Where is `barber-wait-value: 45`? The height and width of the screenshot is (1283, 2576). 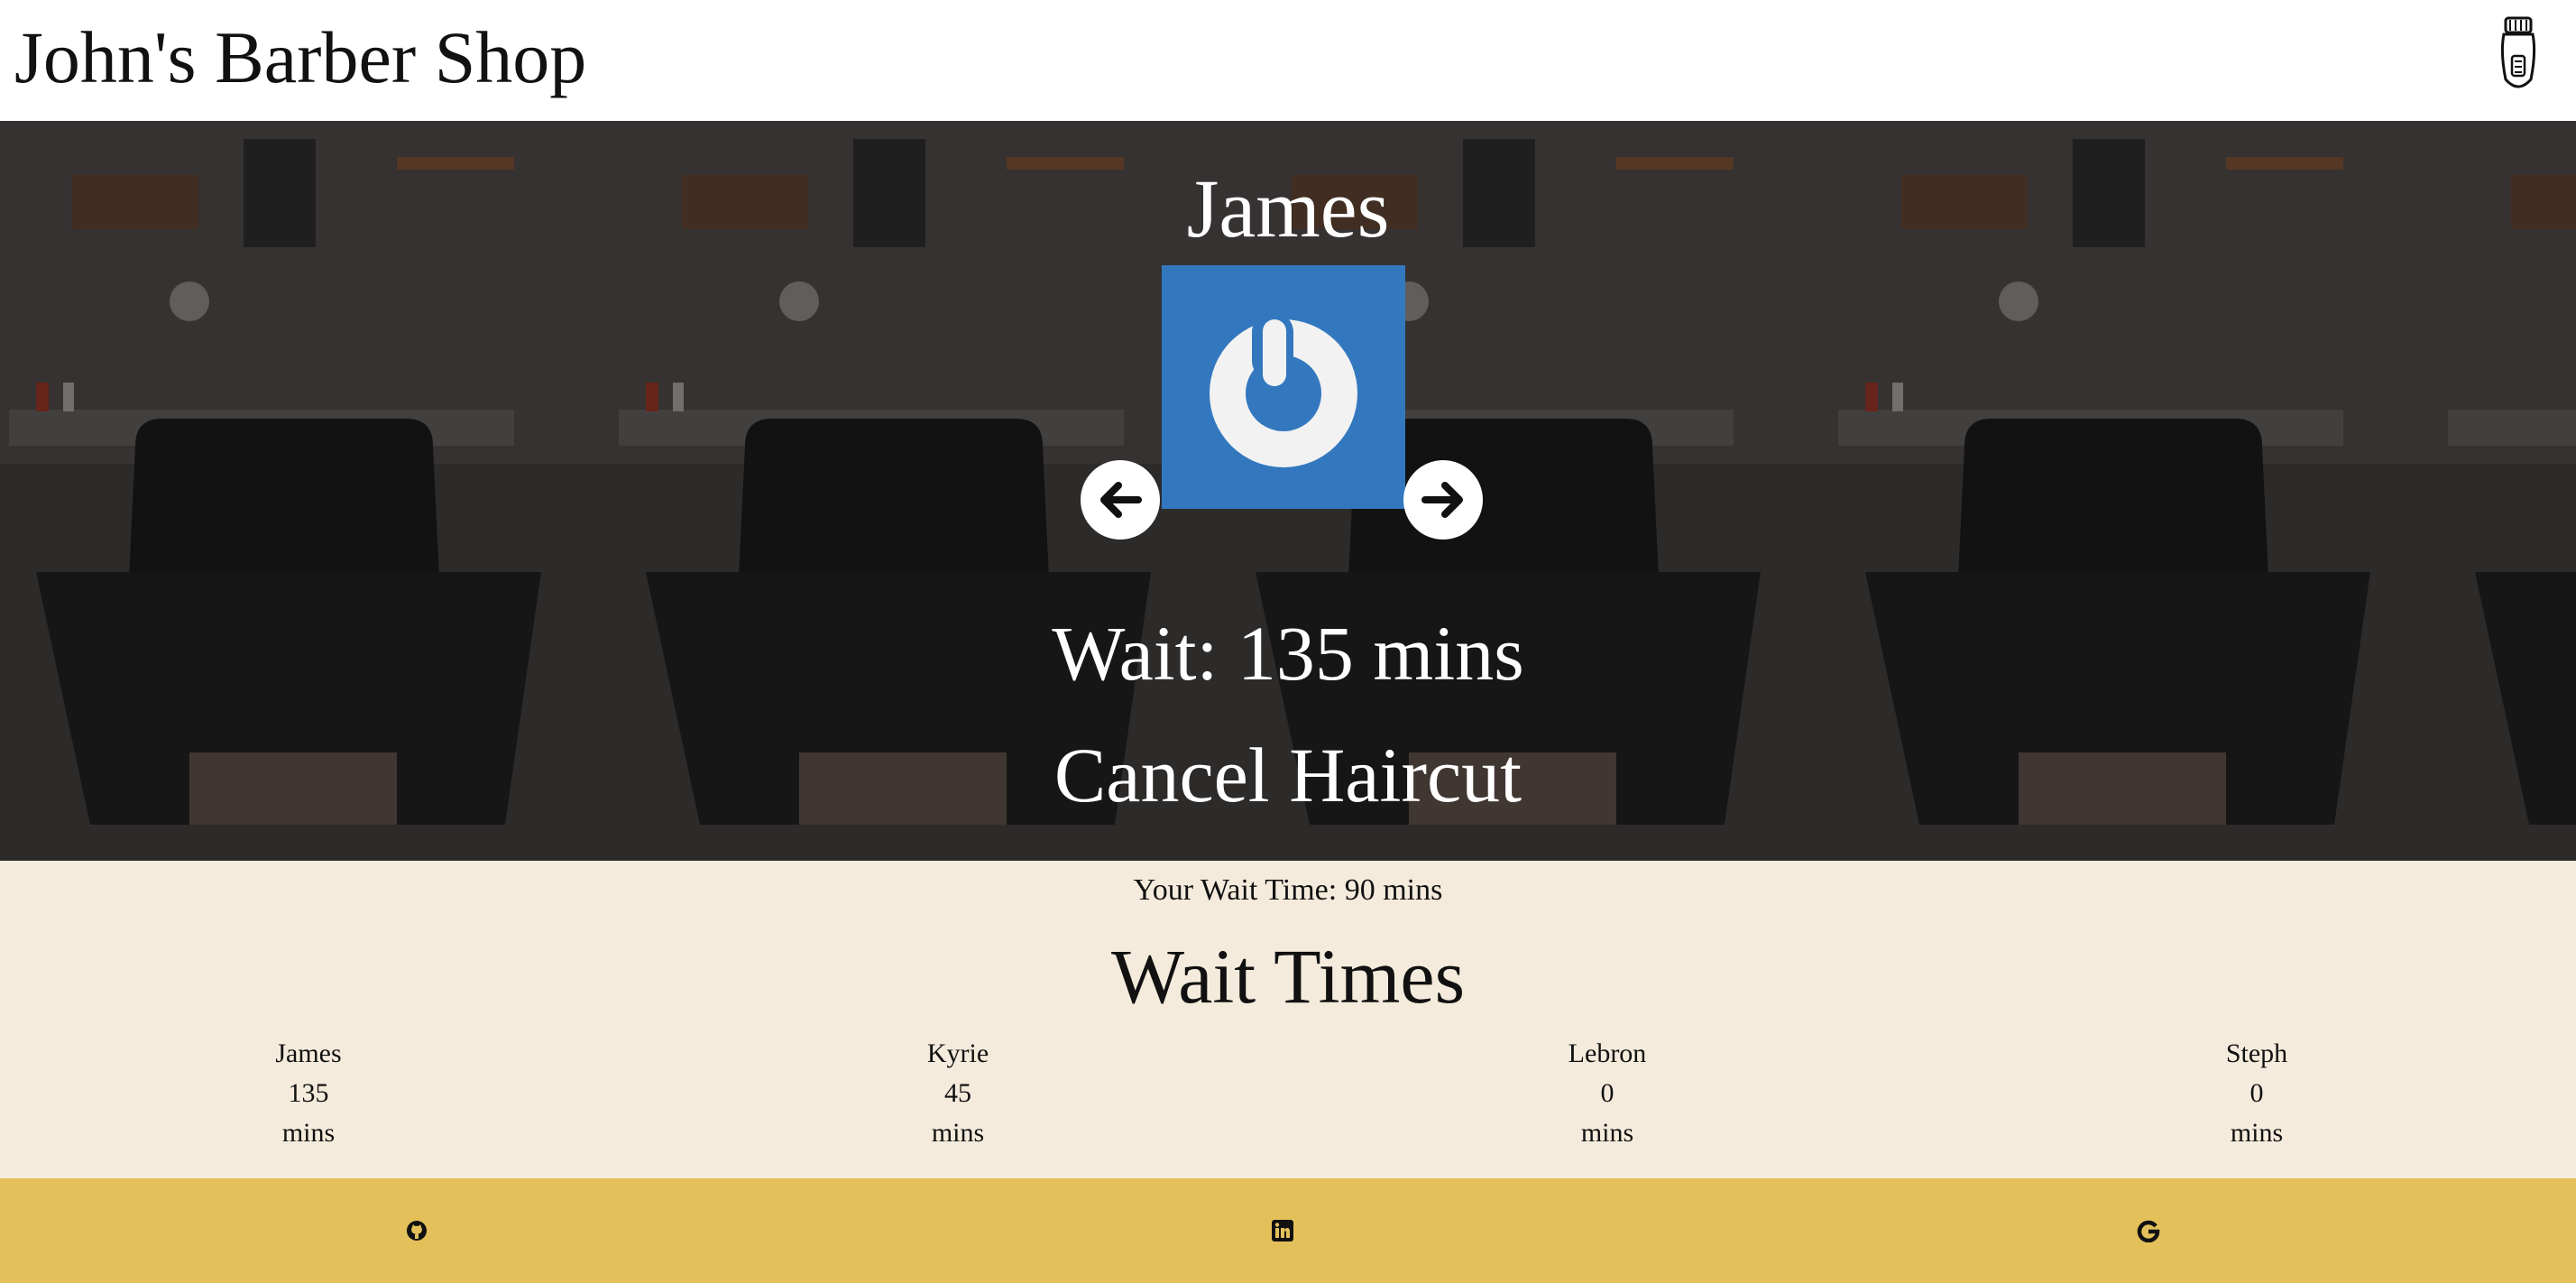
barber-wait-value: 45 is located at coordinates (957, 1093).